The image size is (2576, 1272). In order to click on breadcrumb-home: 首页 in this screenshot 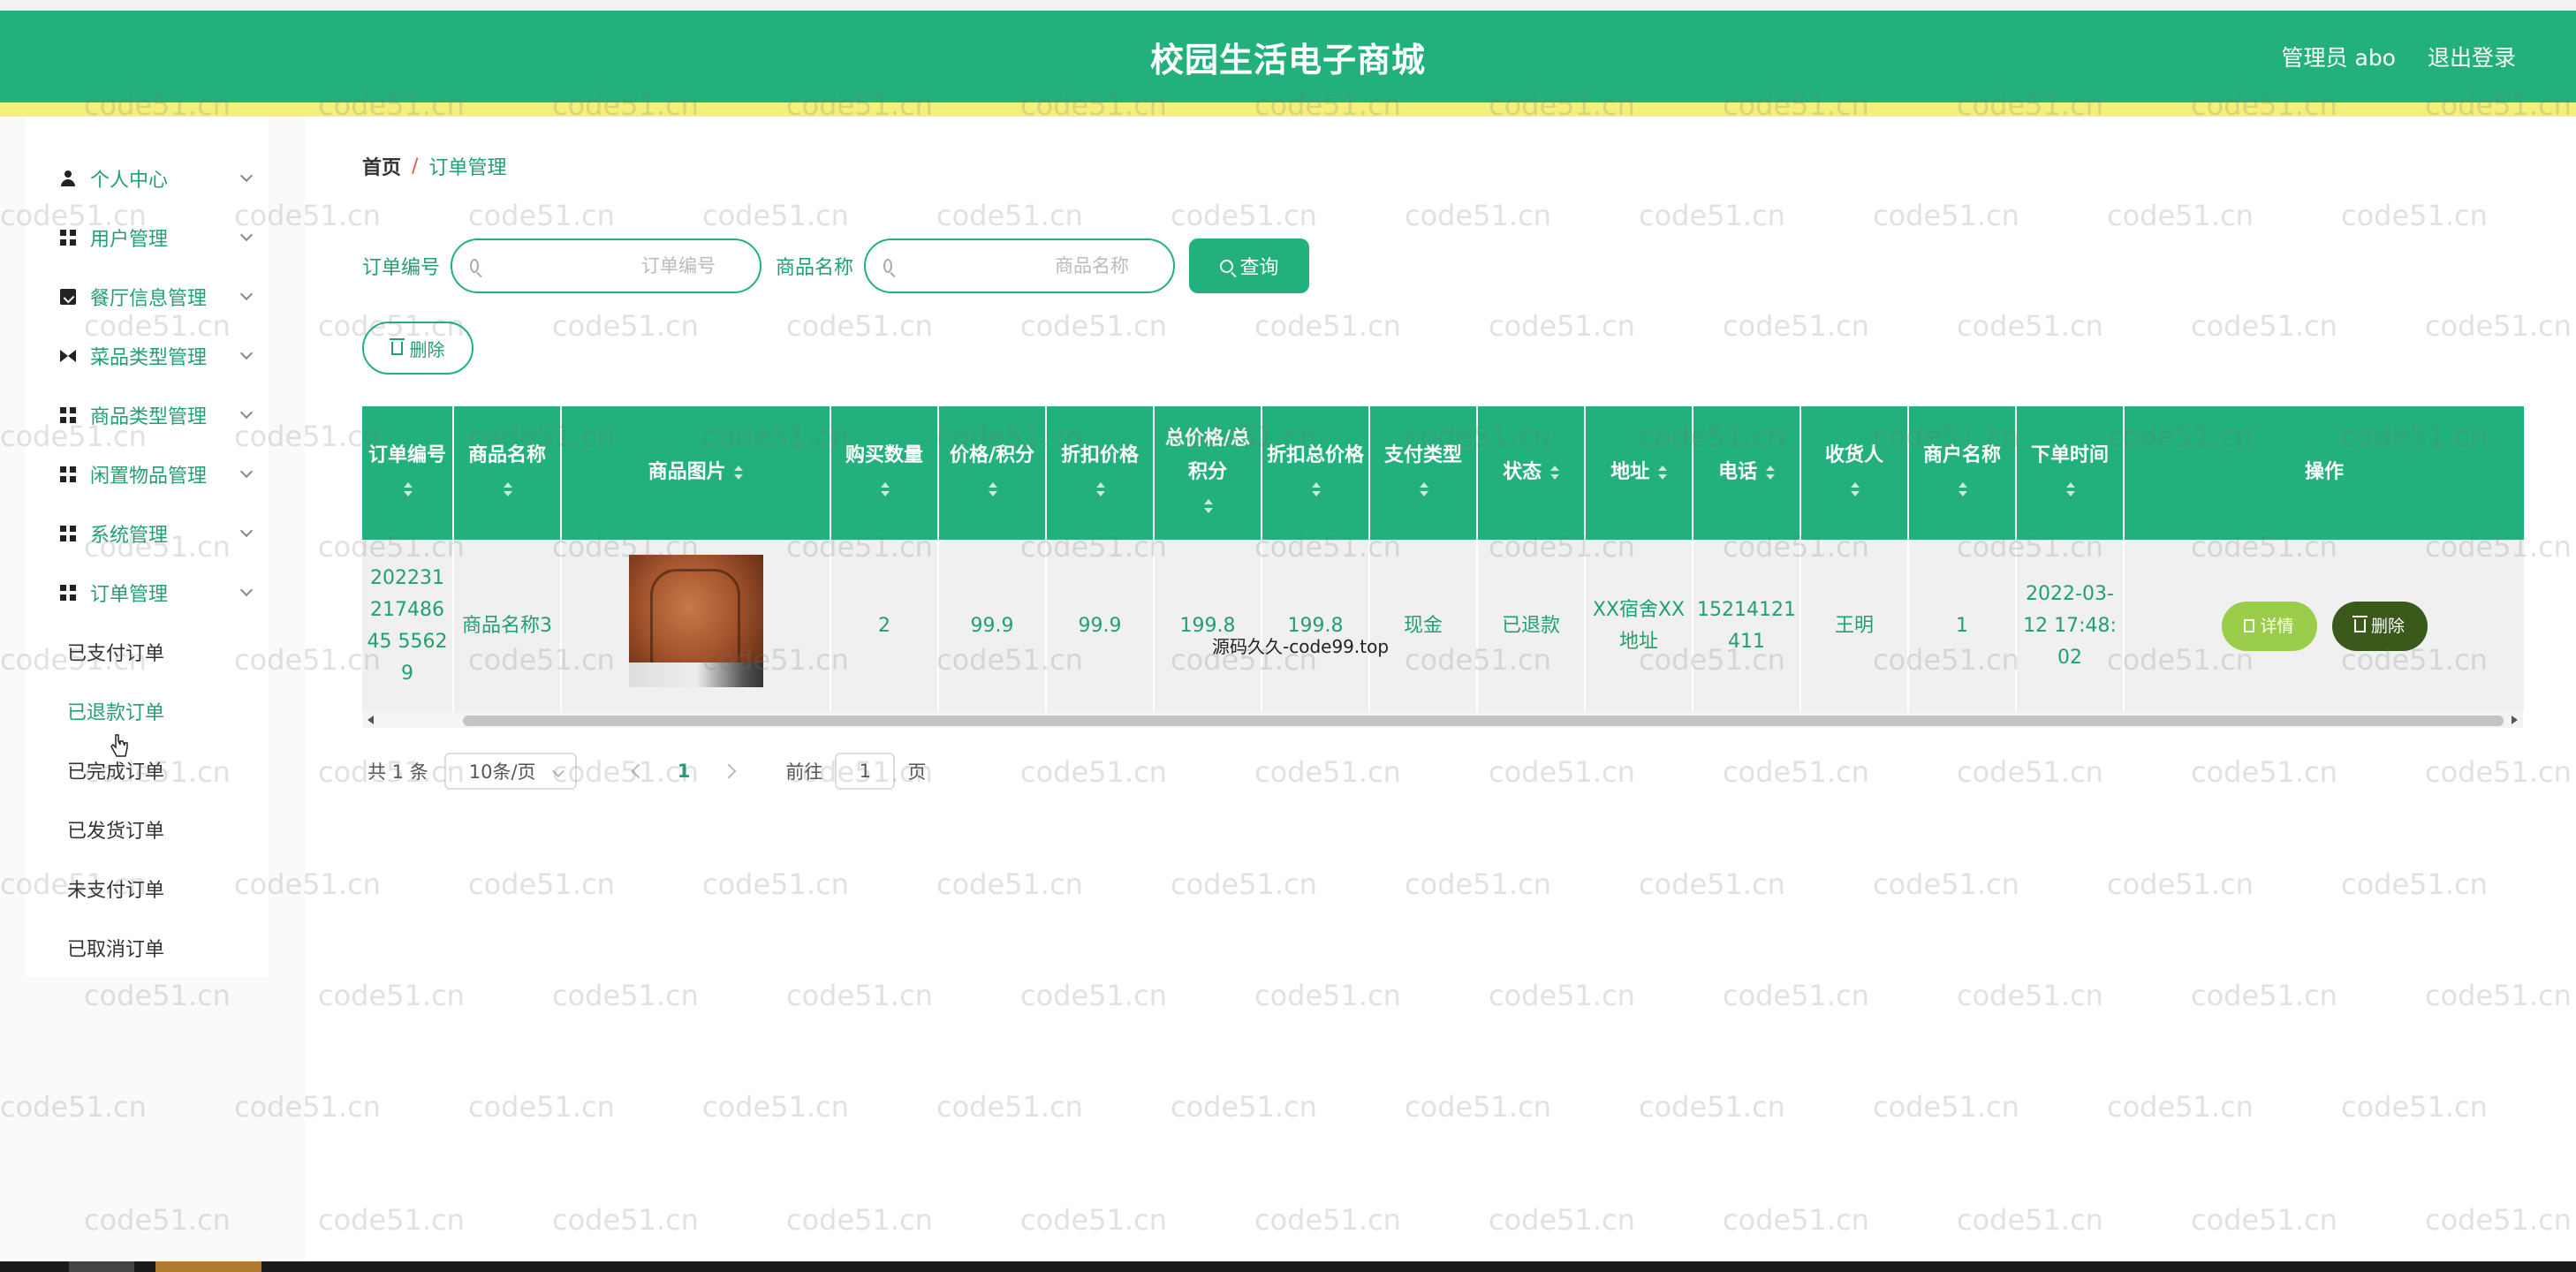, I will do `click(382, 166)`.